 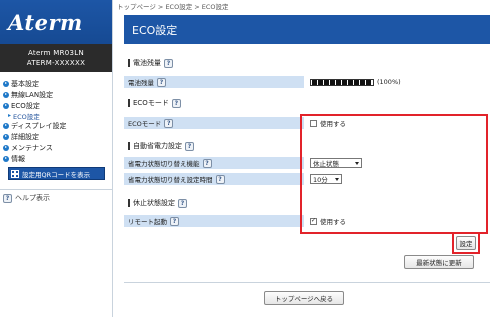 I want to click on power-time-label: 省電力状態切り替え設定時間 ?, so click(x=214, y=179).